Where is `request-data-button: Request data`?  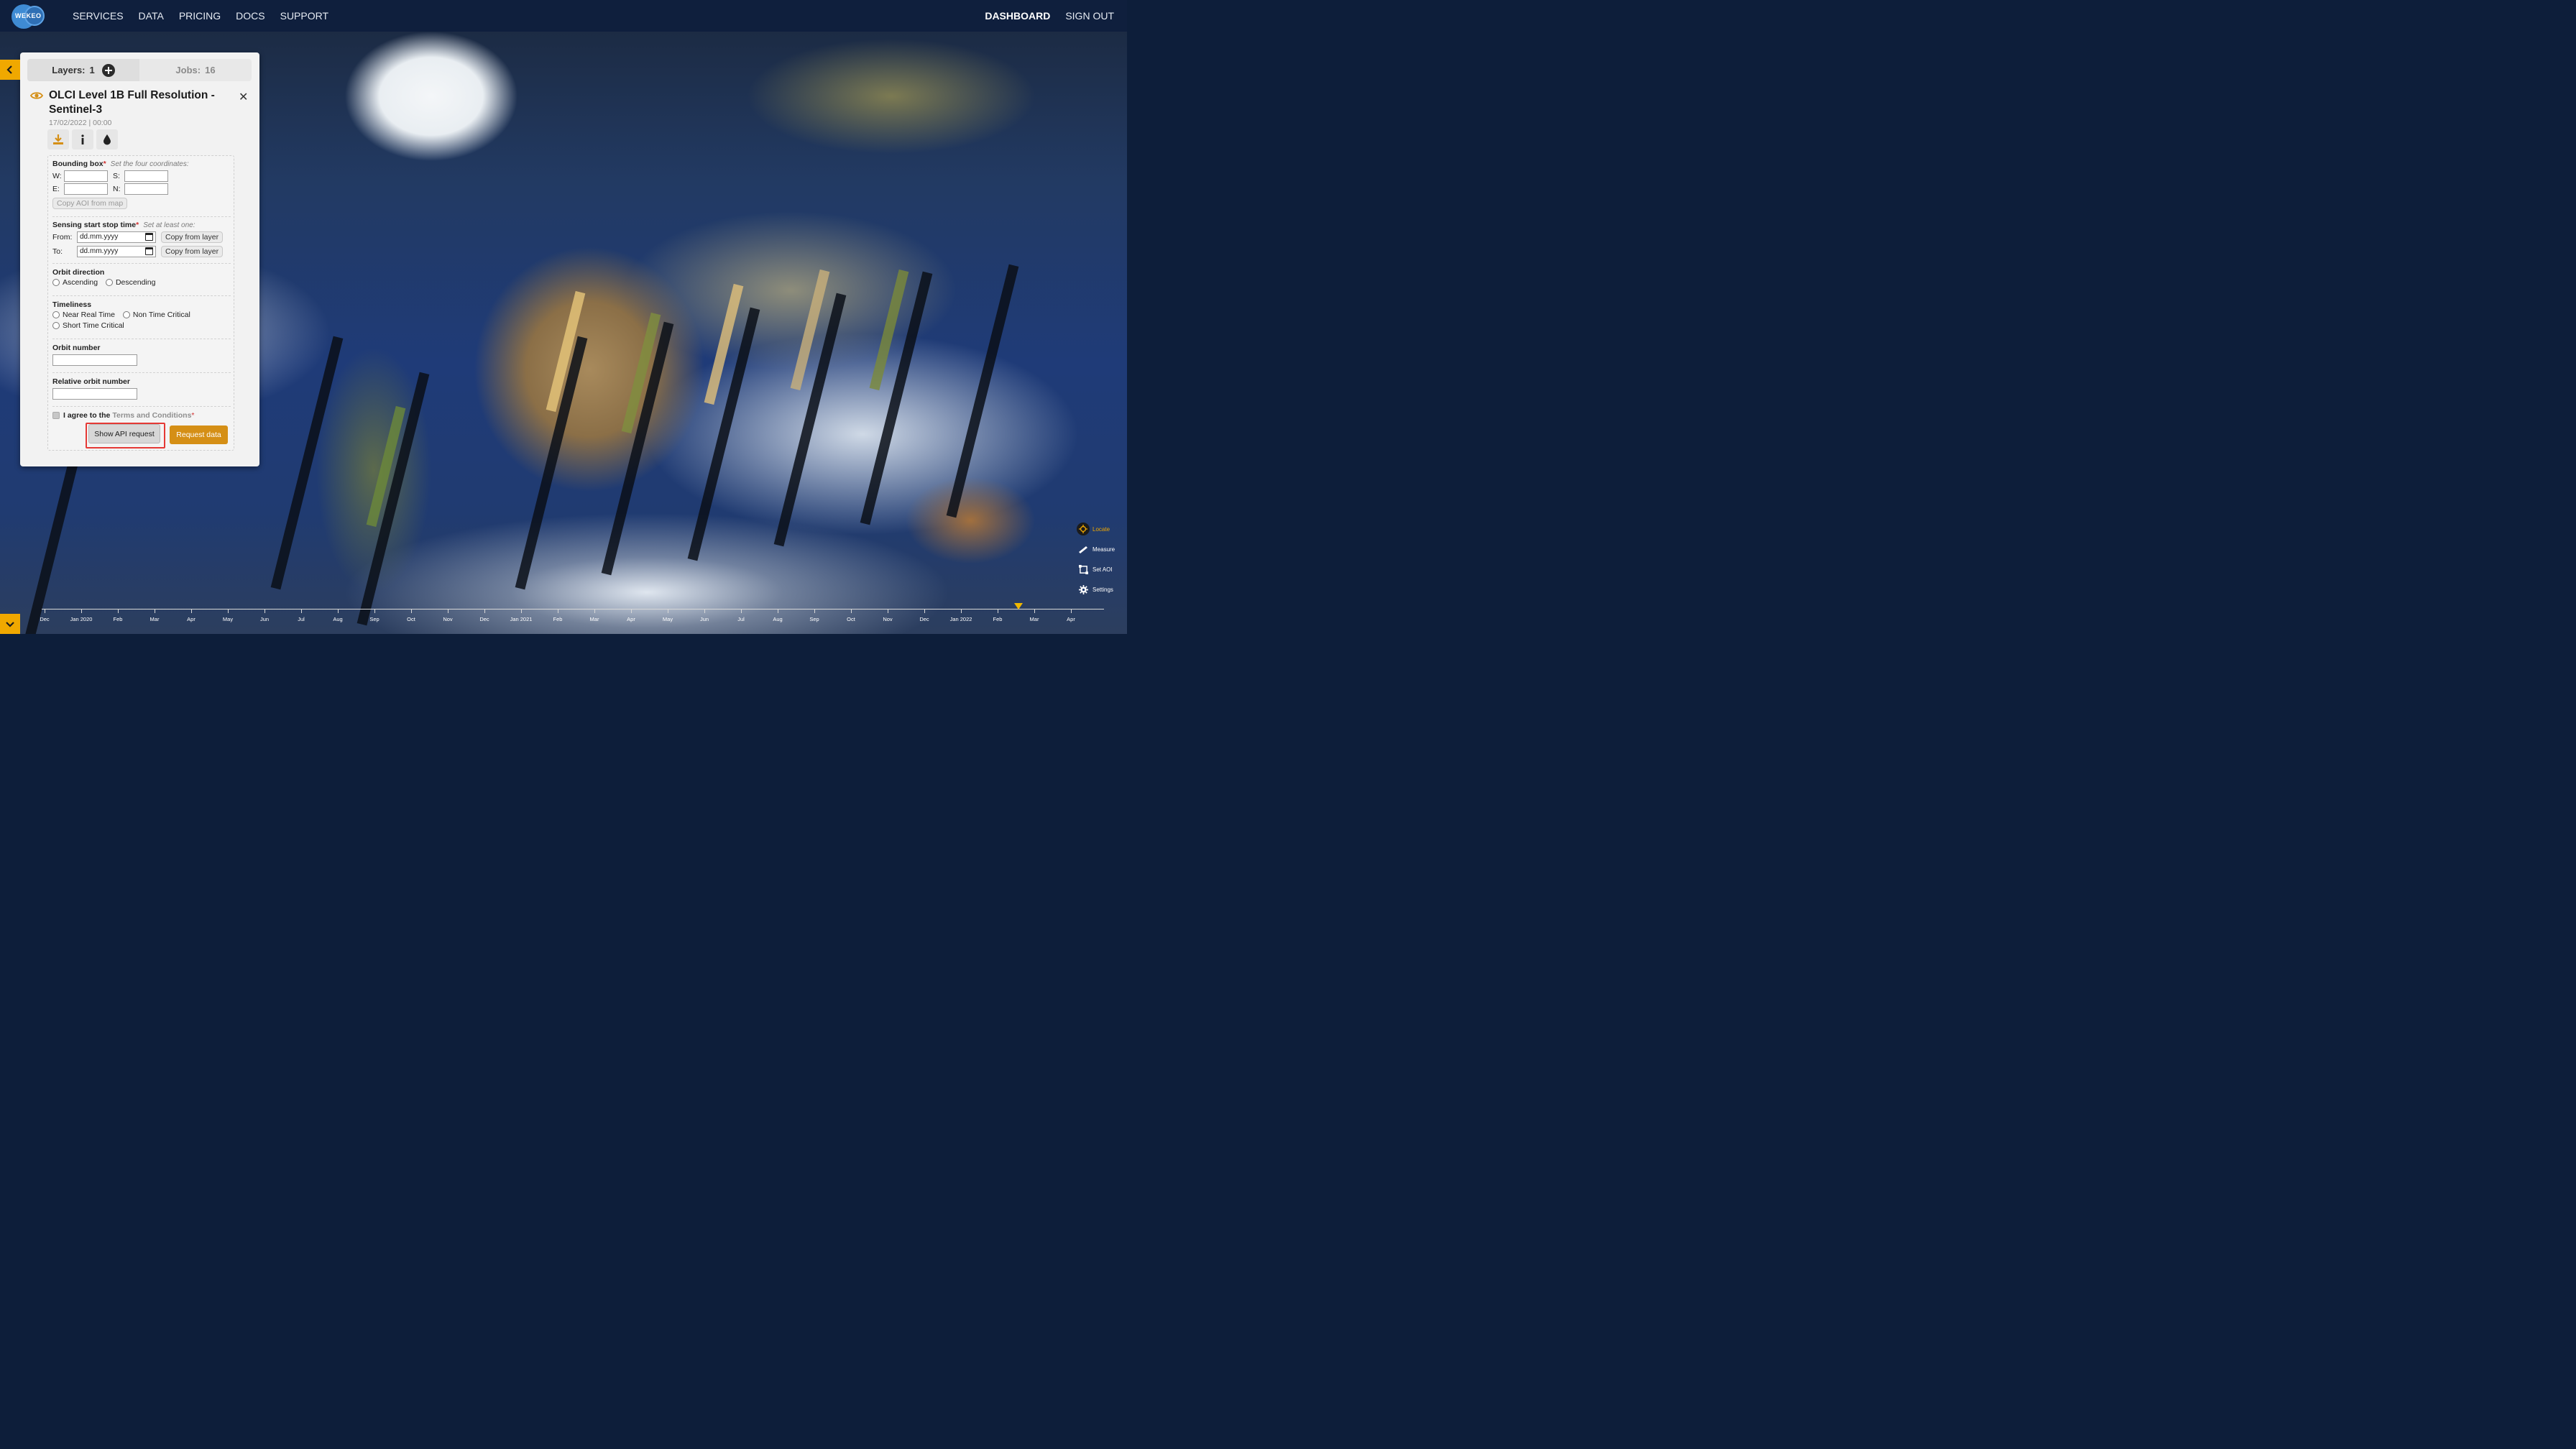 request-data-button: Request data is located at coordinates (199, 435).